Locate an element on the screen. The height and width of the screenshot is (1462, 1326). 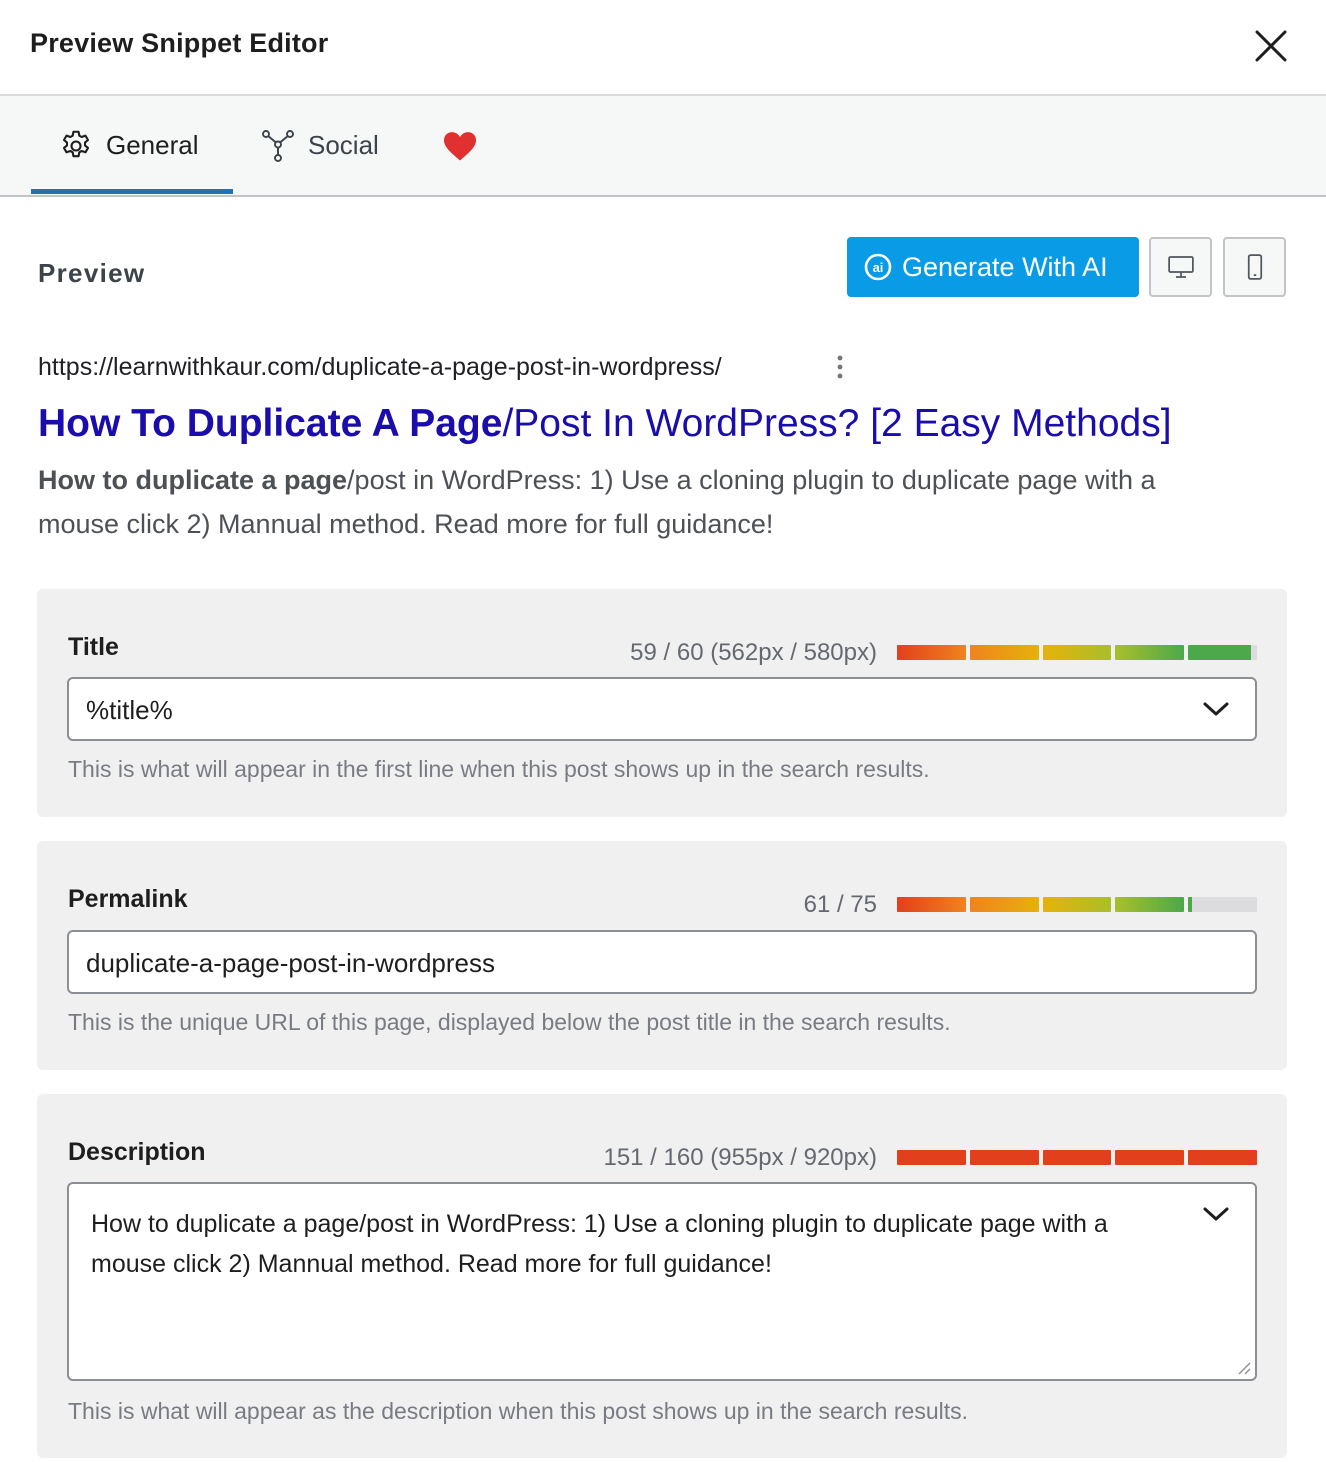
generate-with-ai-button: ai Generate With AI is located at coordinates (993, 267).